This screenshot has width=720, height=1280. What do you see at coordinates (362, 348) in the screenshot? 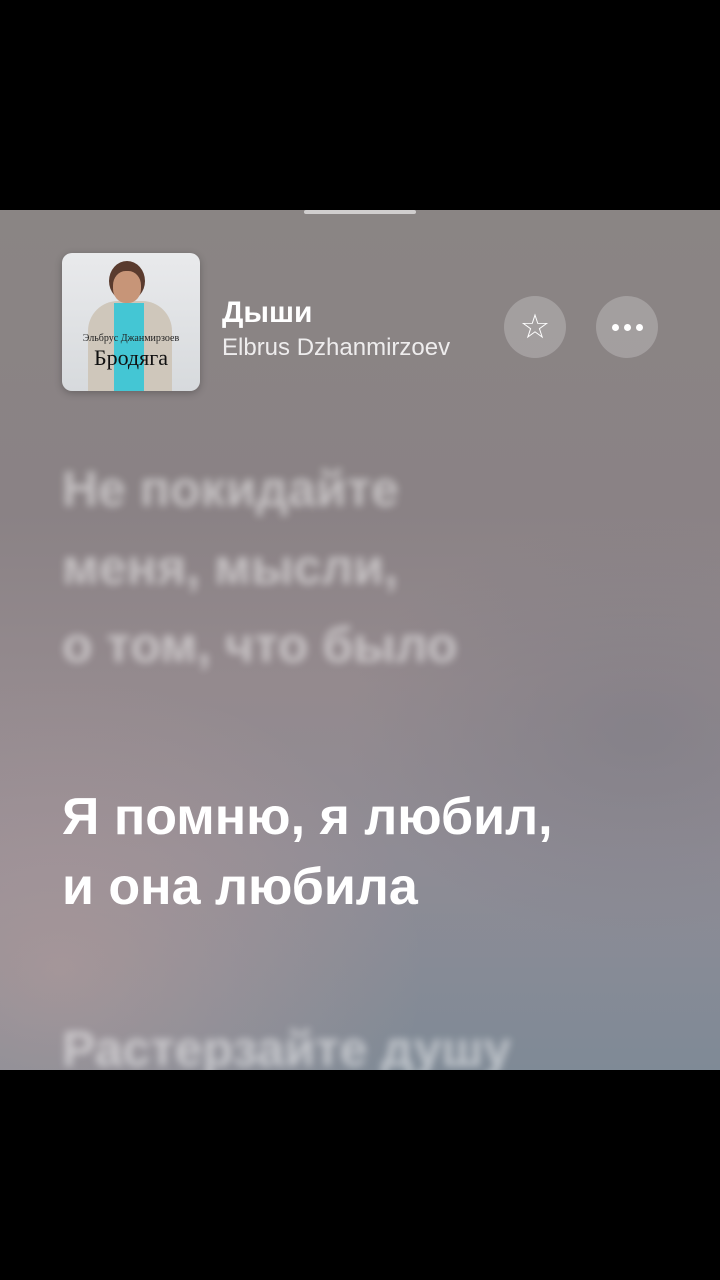
I see `song-artist: Elbrus Dzhanmirzoev` at bounding box center [362, 348].